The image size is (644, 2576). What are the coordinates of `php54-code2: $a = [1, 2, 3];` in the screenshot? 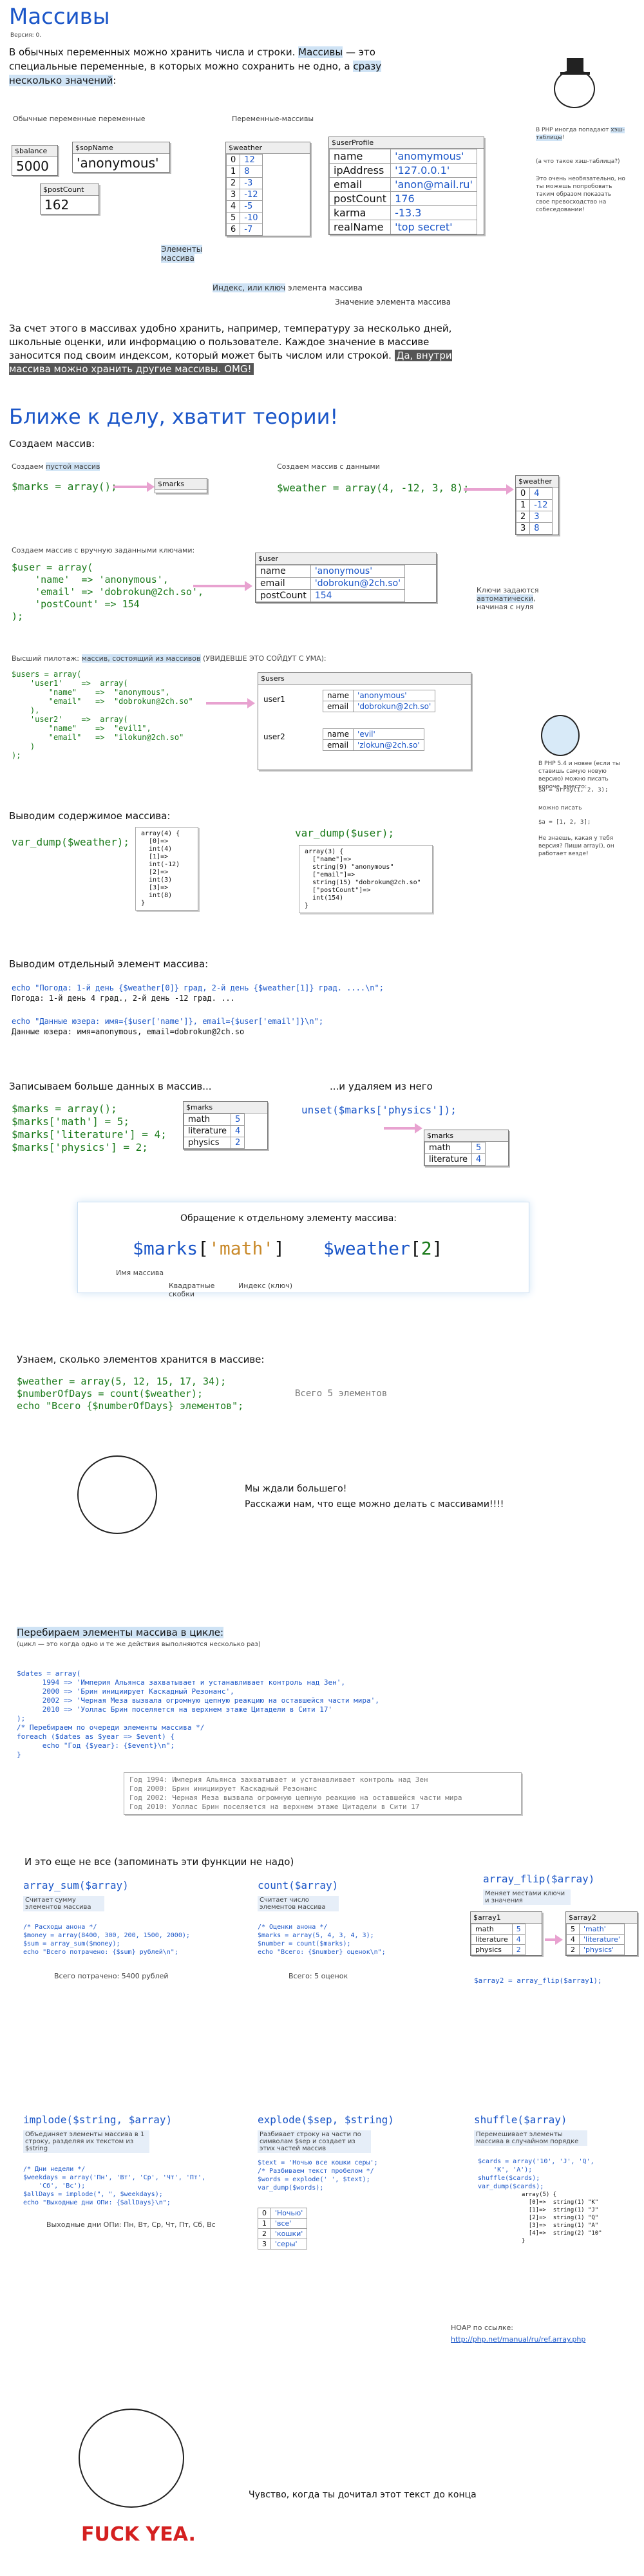 It's located at (564, 822).